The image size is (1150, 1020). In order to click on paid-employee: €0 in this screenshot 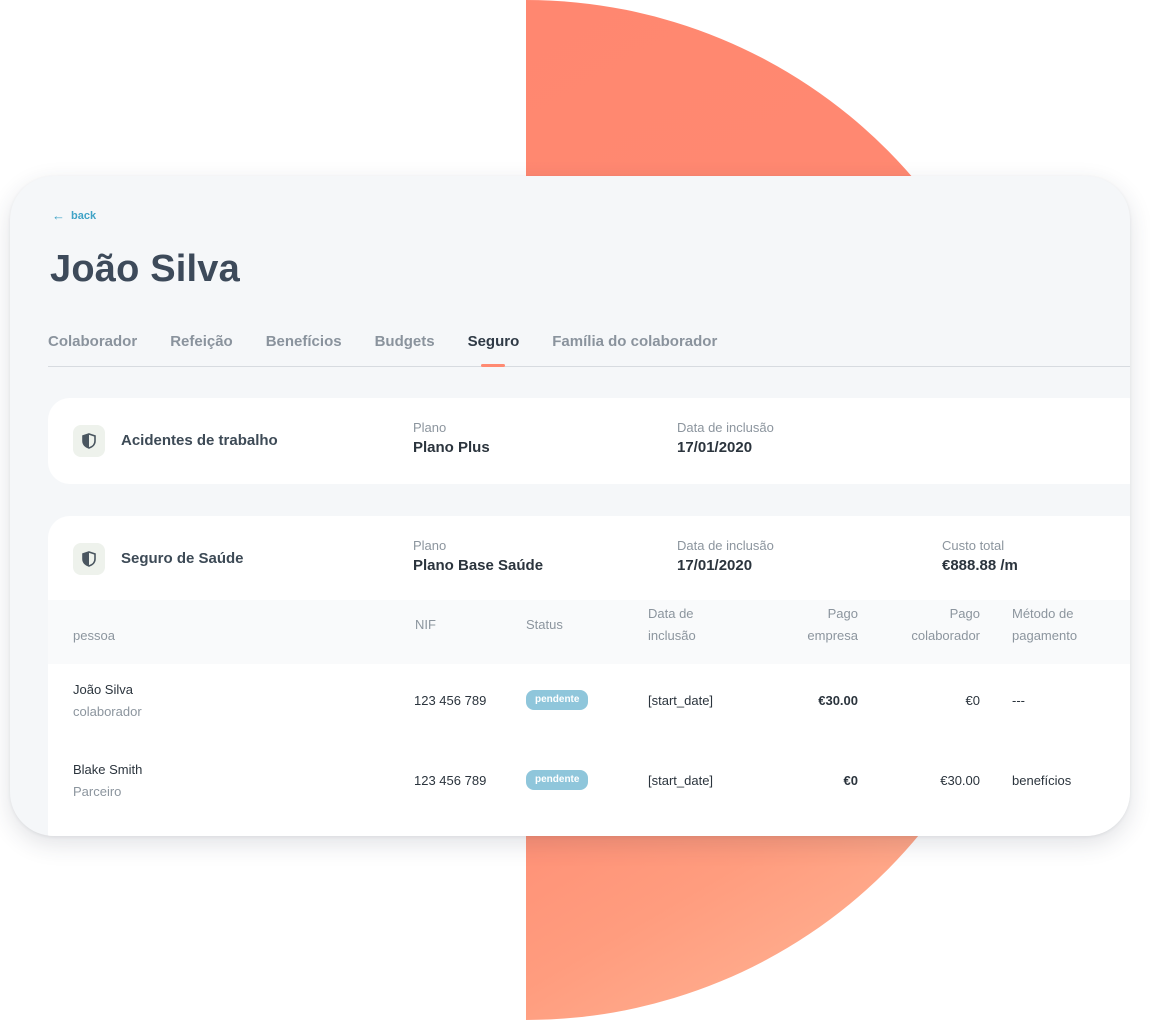, I will do `click(972, 700)`.